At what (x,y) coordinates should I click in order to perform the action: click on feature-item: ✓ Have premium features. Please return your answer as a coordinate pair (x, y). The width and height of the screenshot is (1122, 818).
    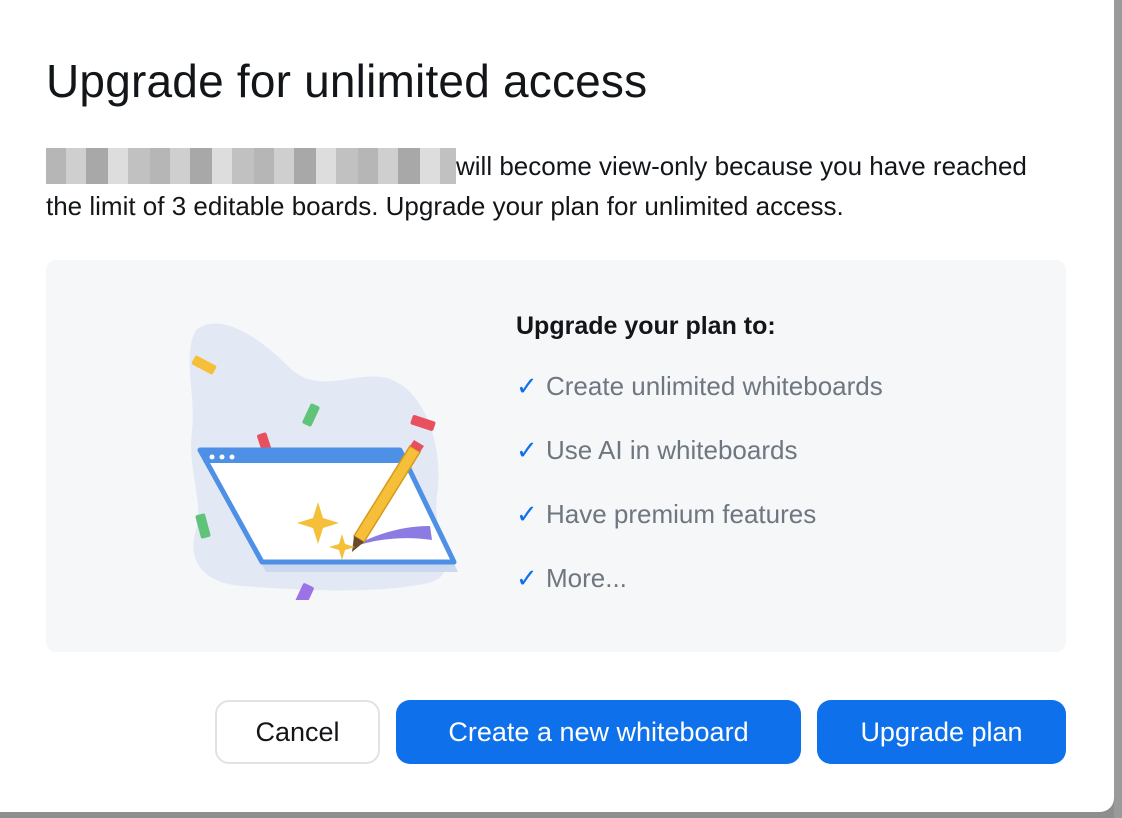
    Looking at the image, I should click on (699, 514).